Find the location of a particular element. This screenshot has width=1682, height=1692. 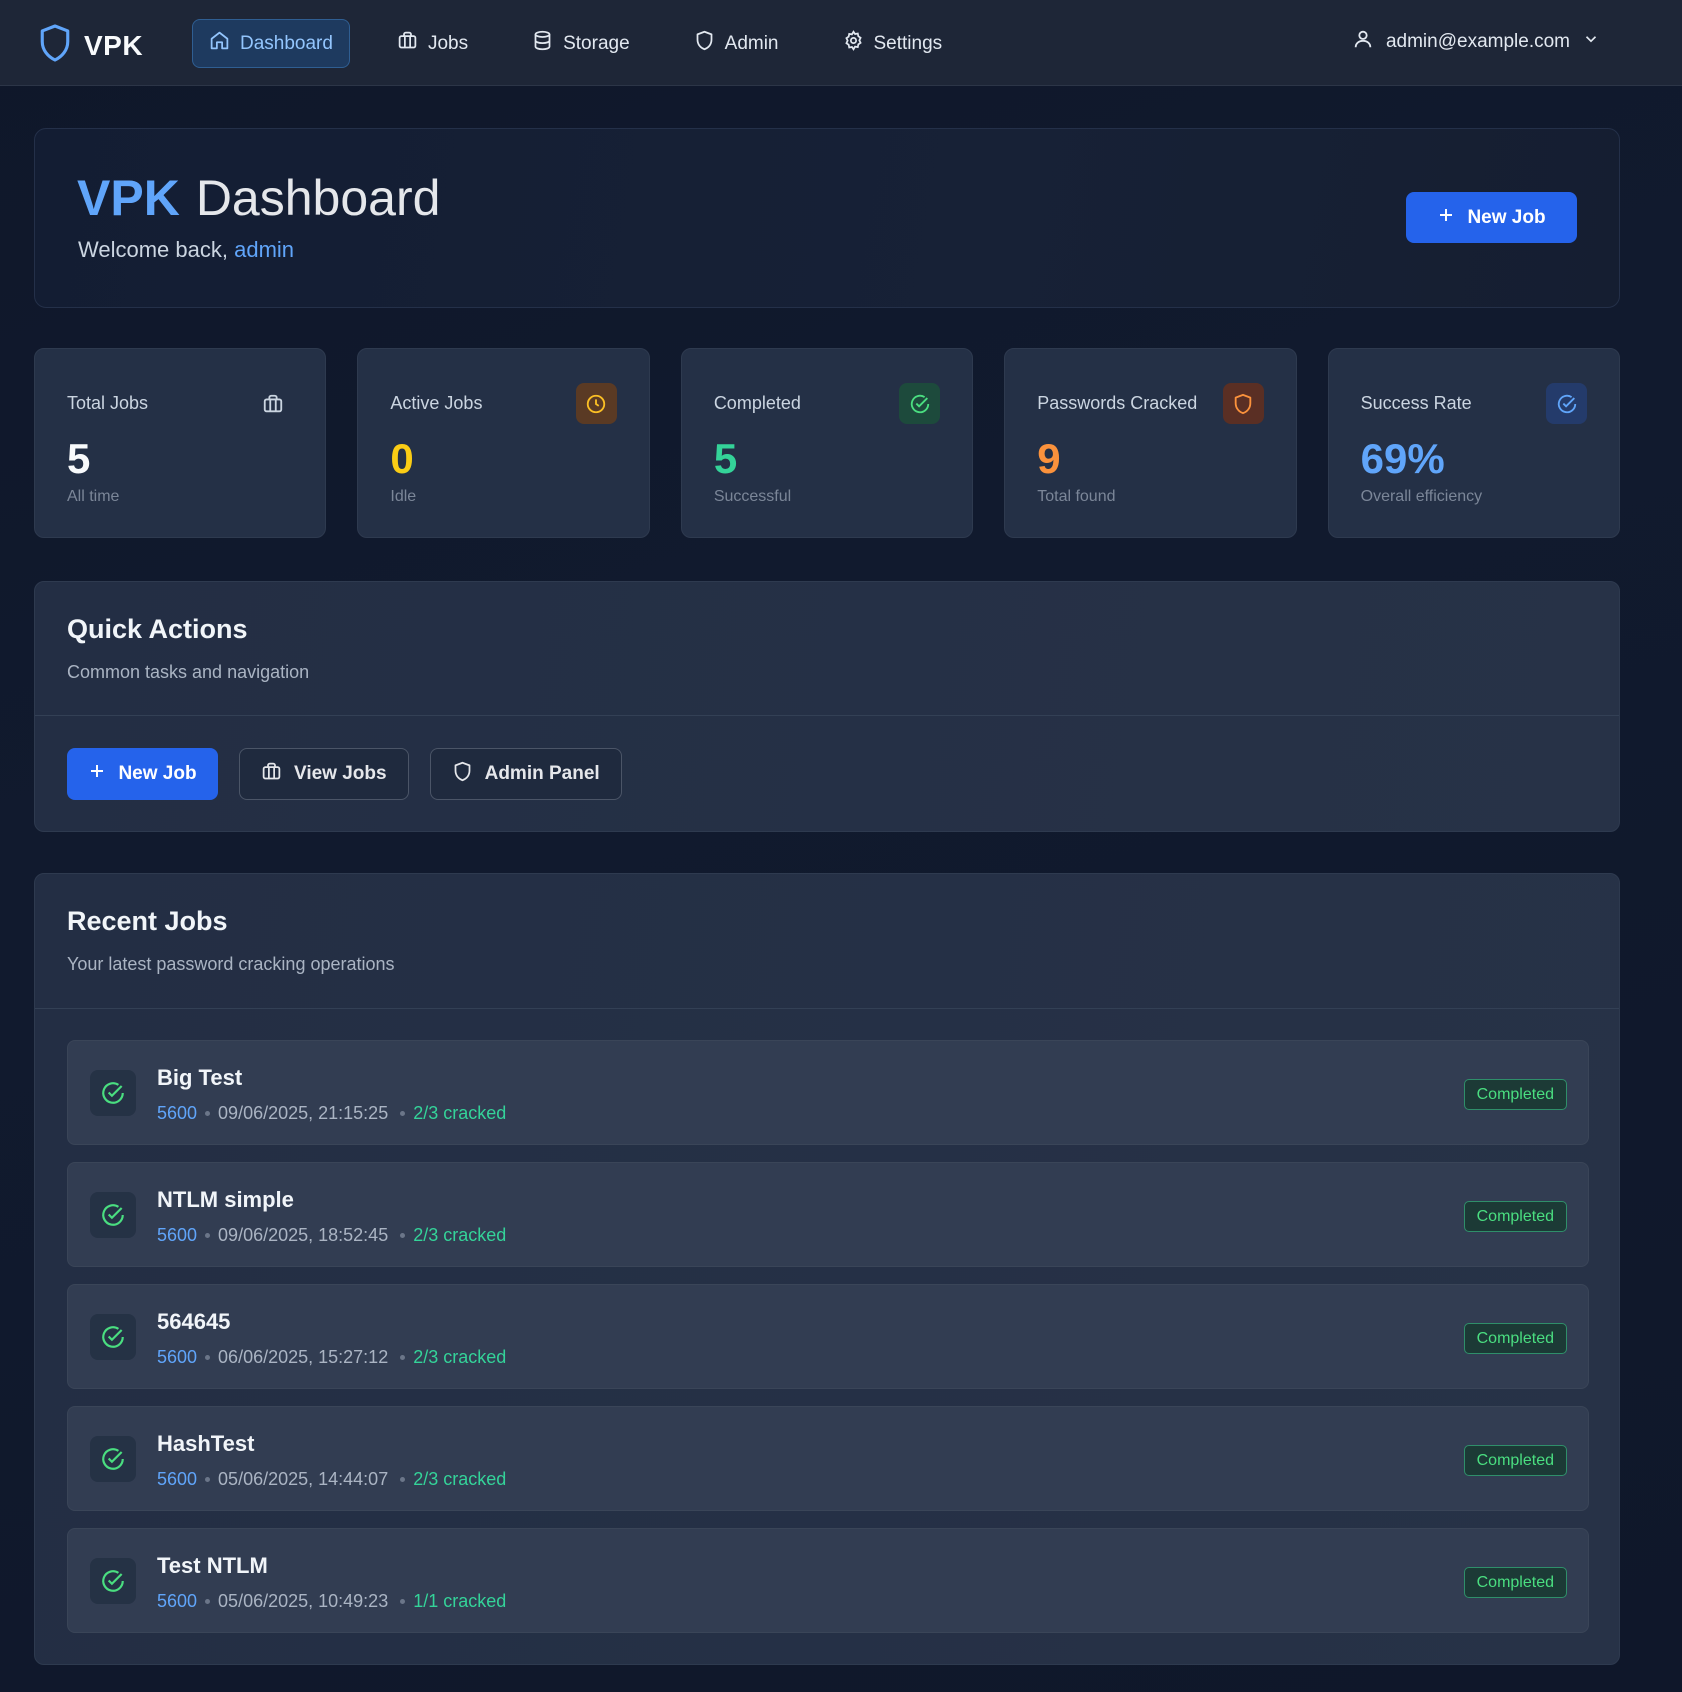

nav-jobs: Jobs is located at coordinates (432, 43).